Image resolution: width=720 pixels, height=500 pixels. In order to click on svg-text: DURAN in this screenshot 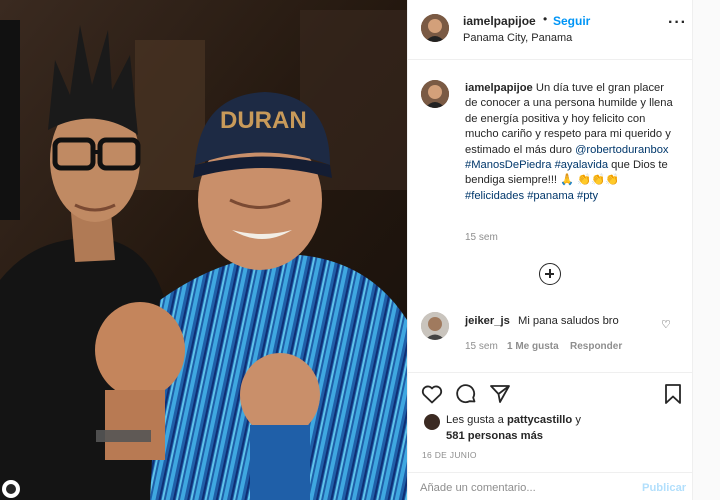, I will do `click(263, 120)`.